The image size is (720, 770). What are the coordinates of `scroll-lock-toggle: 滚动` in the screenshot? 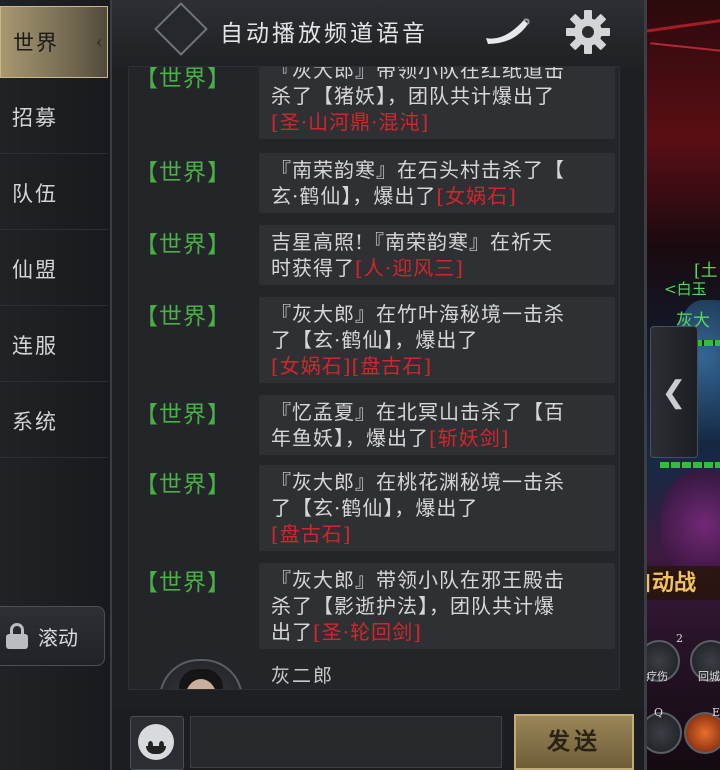 It's located at (52, 636).